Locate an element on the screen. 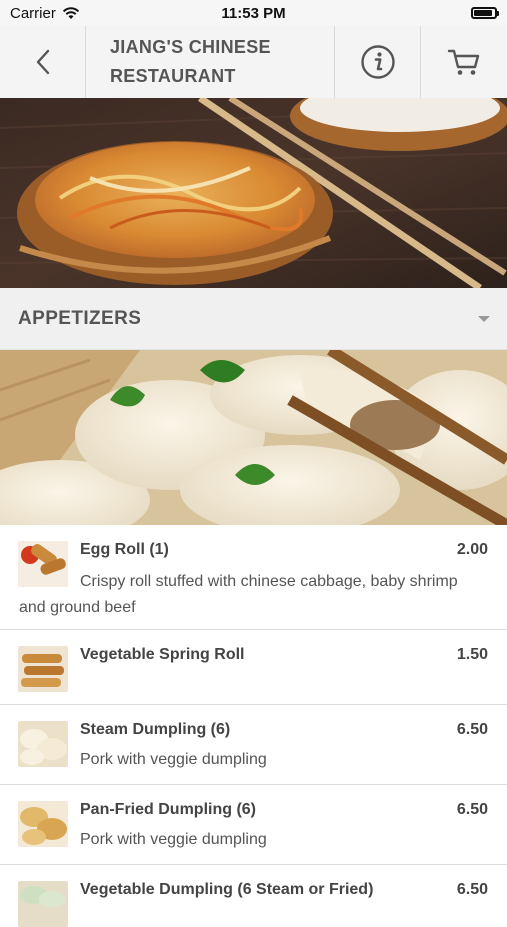 The width and height of the screenshot is (507, 927). battery-icon is located at coordinates (485, 13).